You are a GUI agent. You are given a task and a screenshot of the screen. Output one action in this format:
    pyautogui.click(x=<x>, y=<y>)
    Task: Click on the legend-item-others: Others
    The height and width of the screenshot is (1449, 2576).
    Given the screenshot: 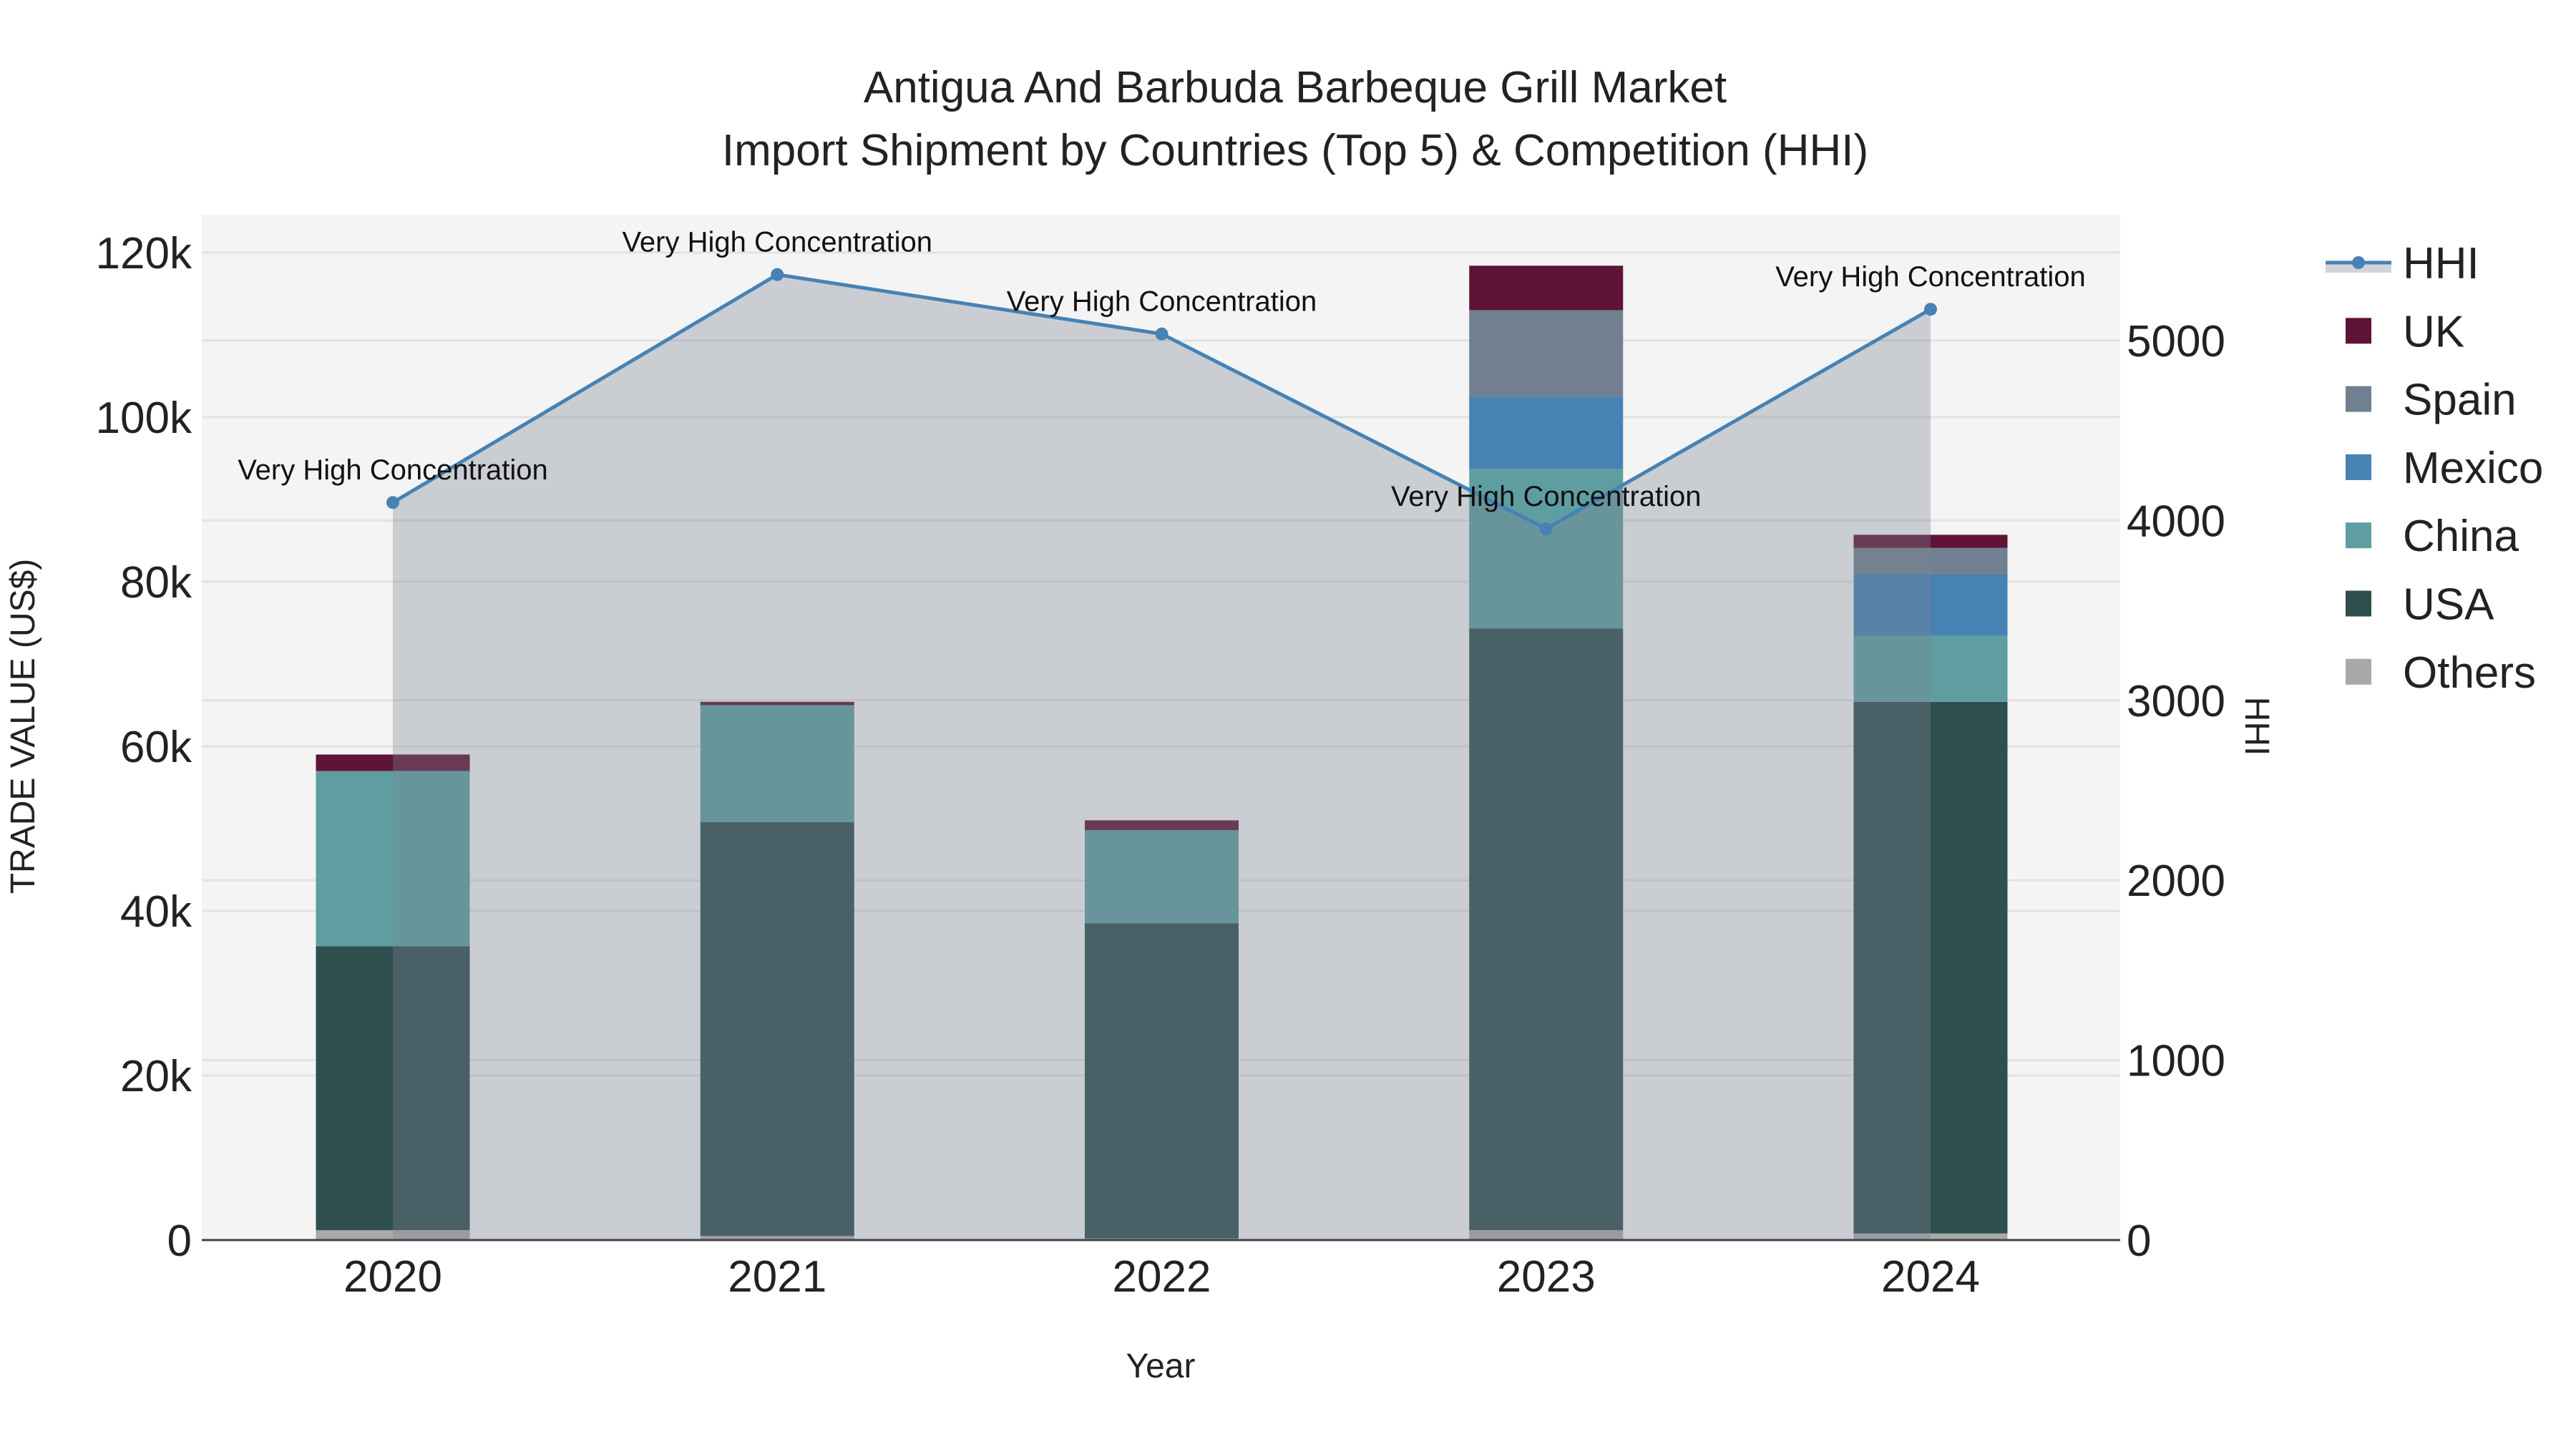 What is the action you would take?
    pyautogui.click(x=2441, y=673)
    